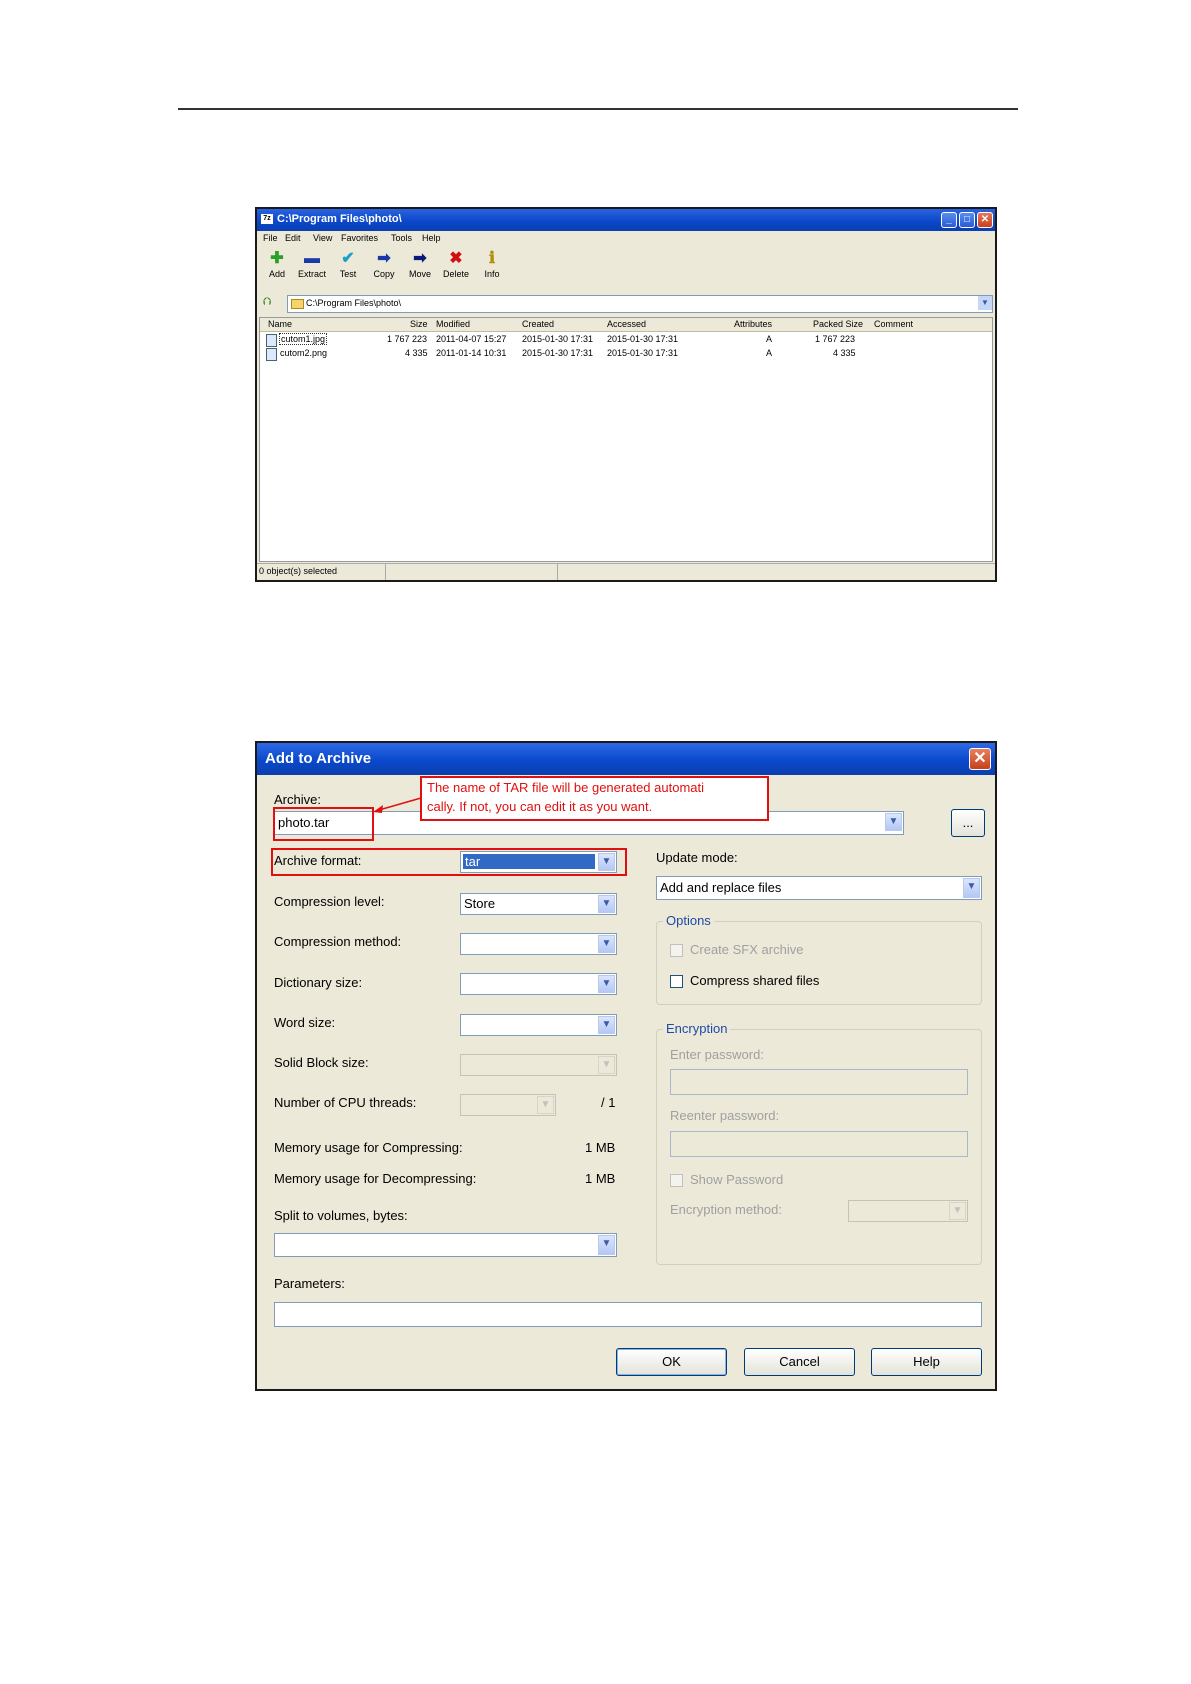  I want to click on window-title-bar: 7z C:\Program Files\photo\ _ □ ✕, so click(626, 220).